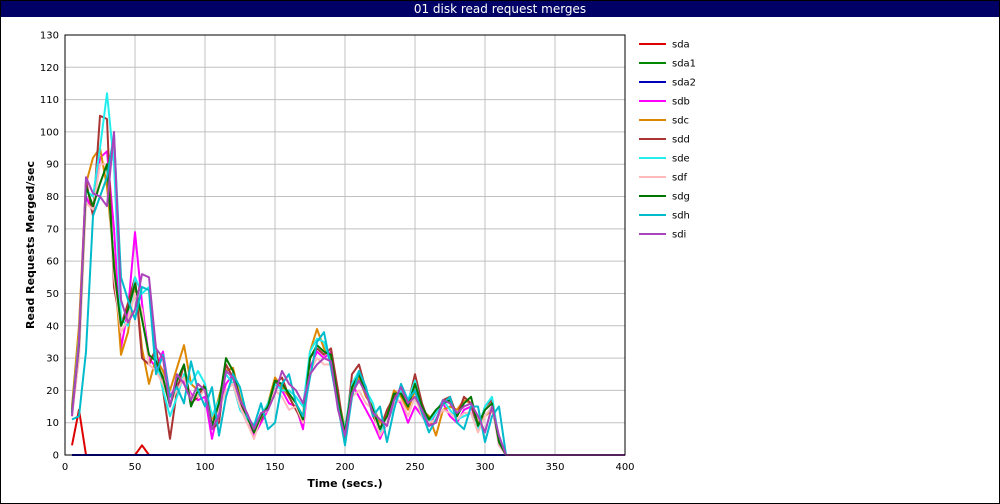 Image resolution: width=1000 pixels, height=504 pixels. Describe the element at coordinates (679, 235) in the screenshot. I see `legend-label-sdi: sdi` at that location.